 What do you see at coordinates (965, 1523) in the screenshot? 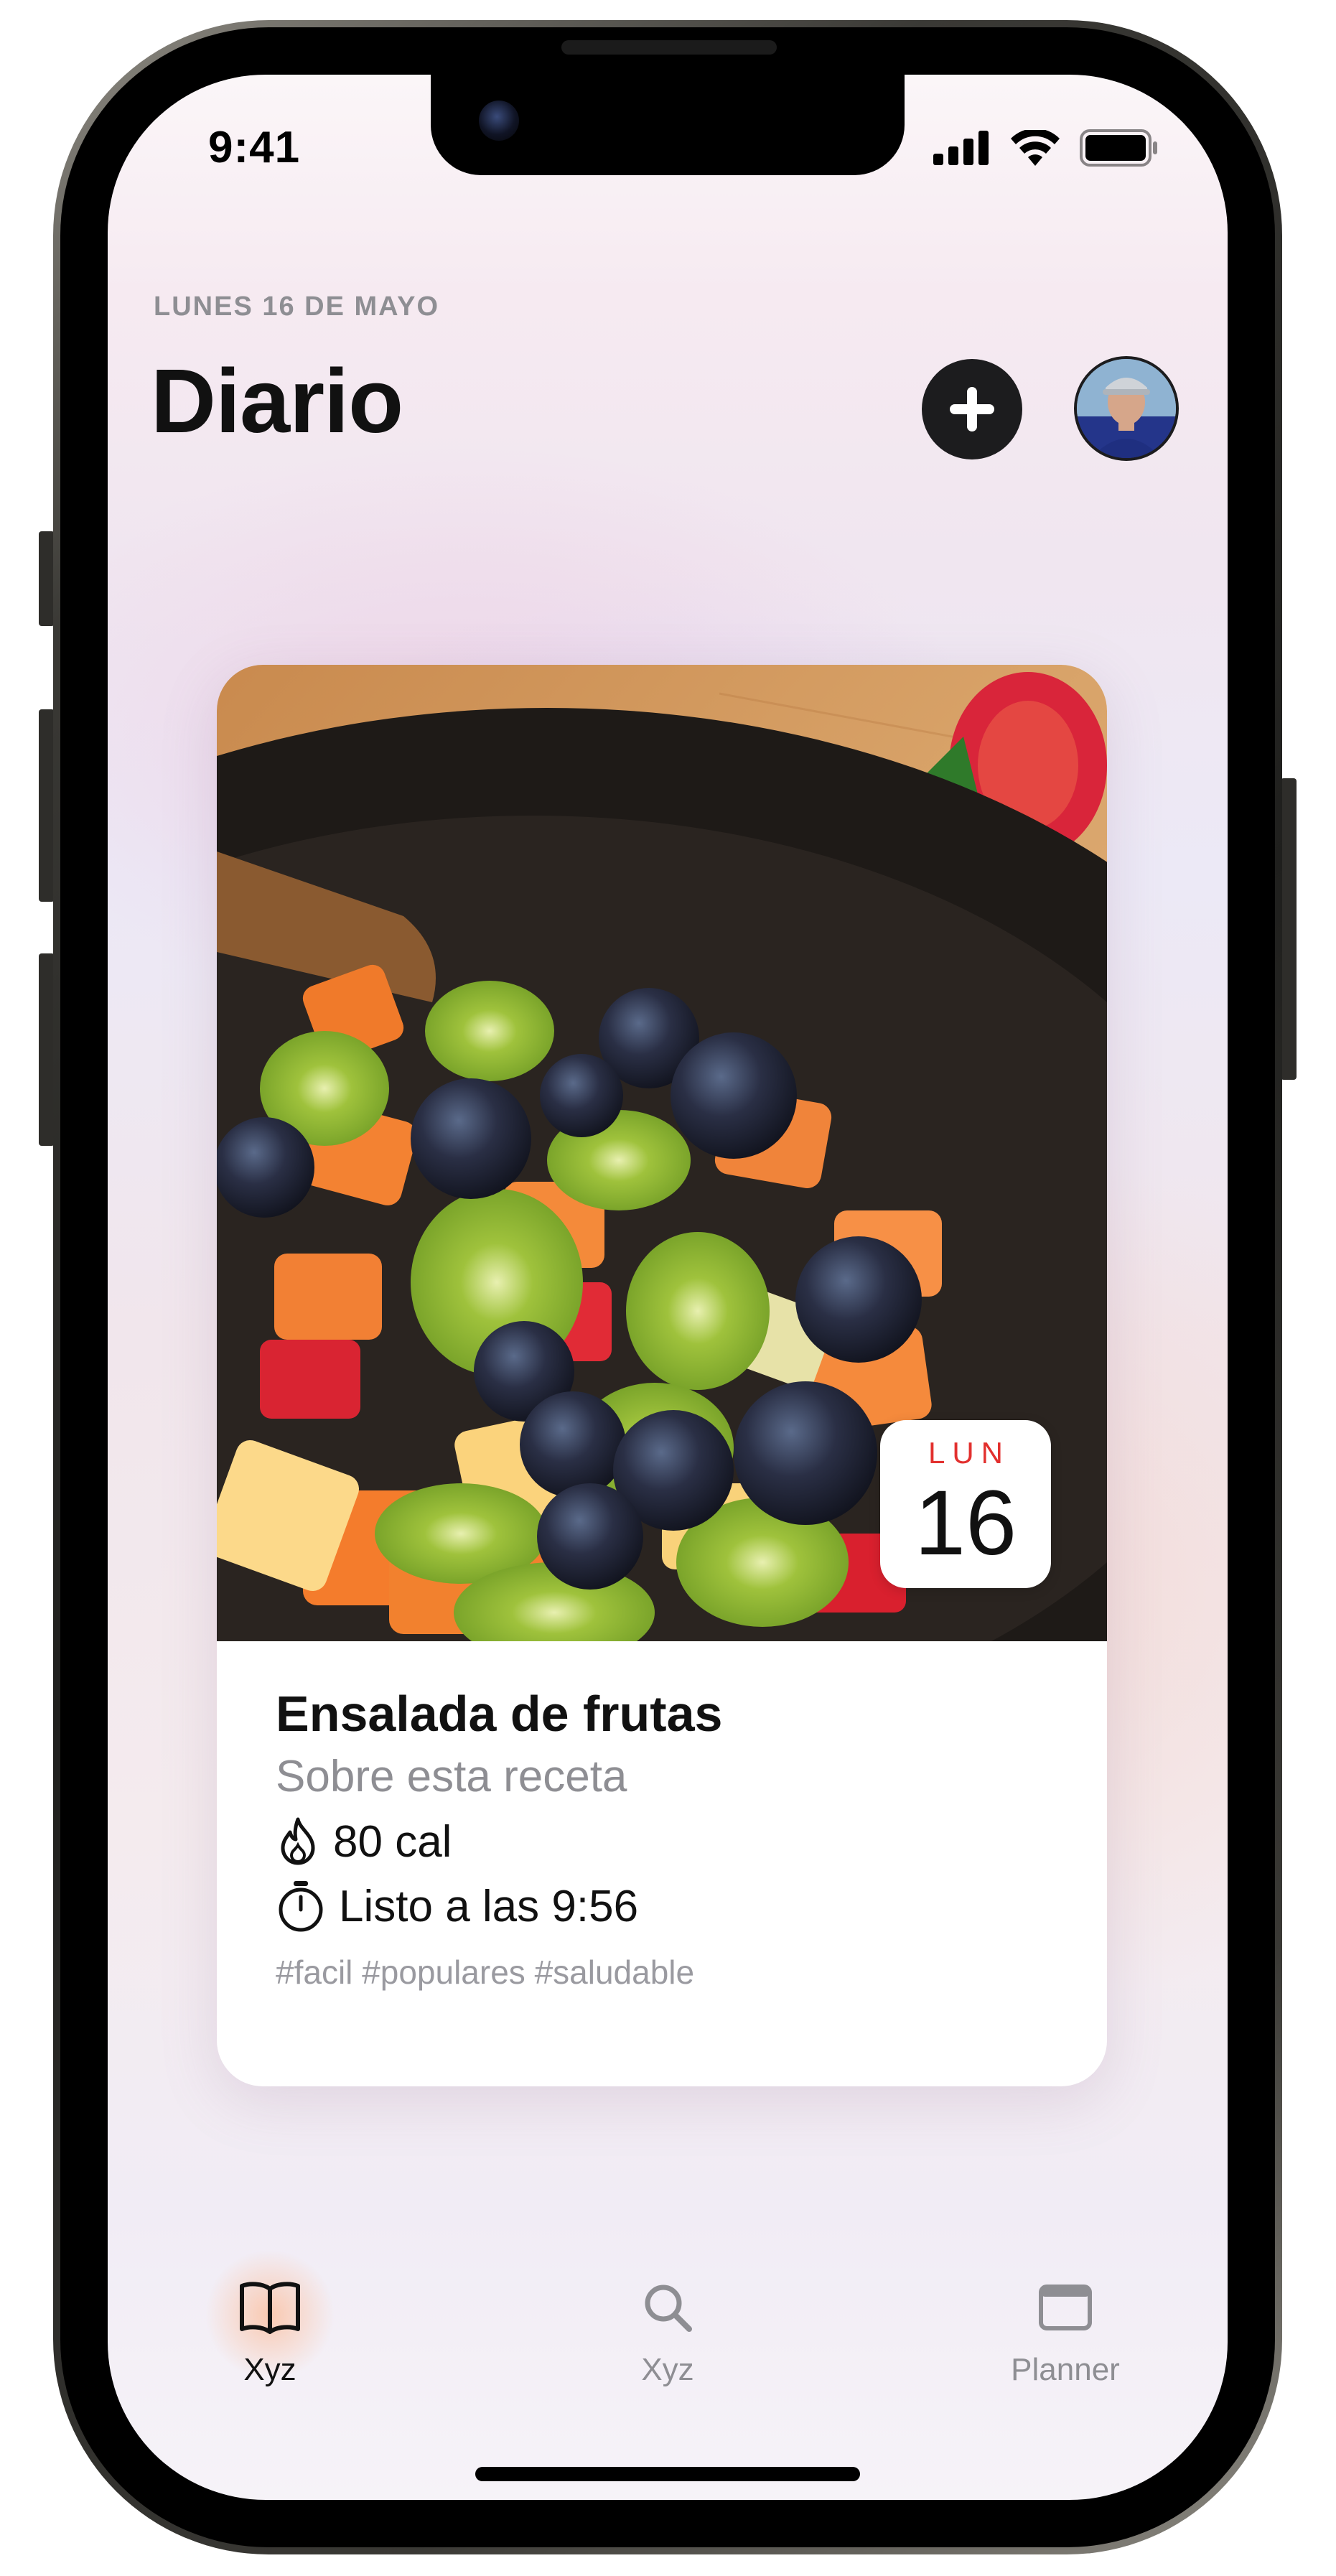
I see `badge-number: 16` at bounding box center [965, 1523].